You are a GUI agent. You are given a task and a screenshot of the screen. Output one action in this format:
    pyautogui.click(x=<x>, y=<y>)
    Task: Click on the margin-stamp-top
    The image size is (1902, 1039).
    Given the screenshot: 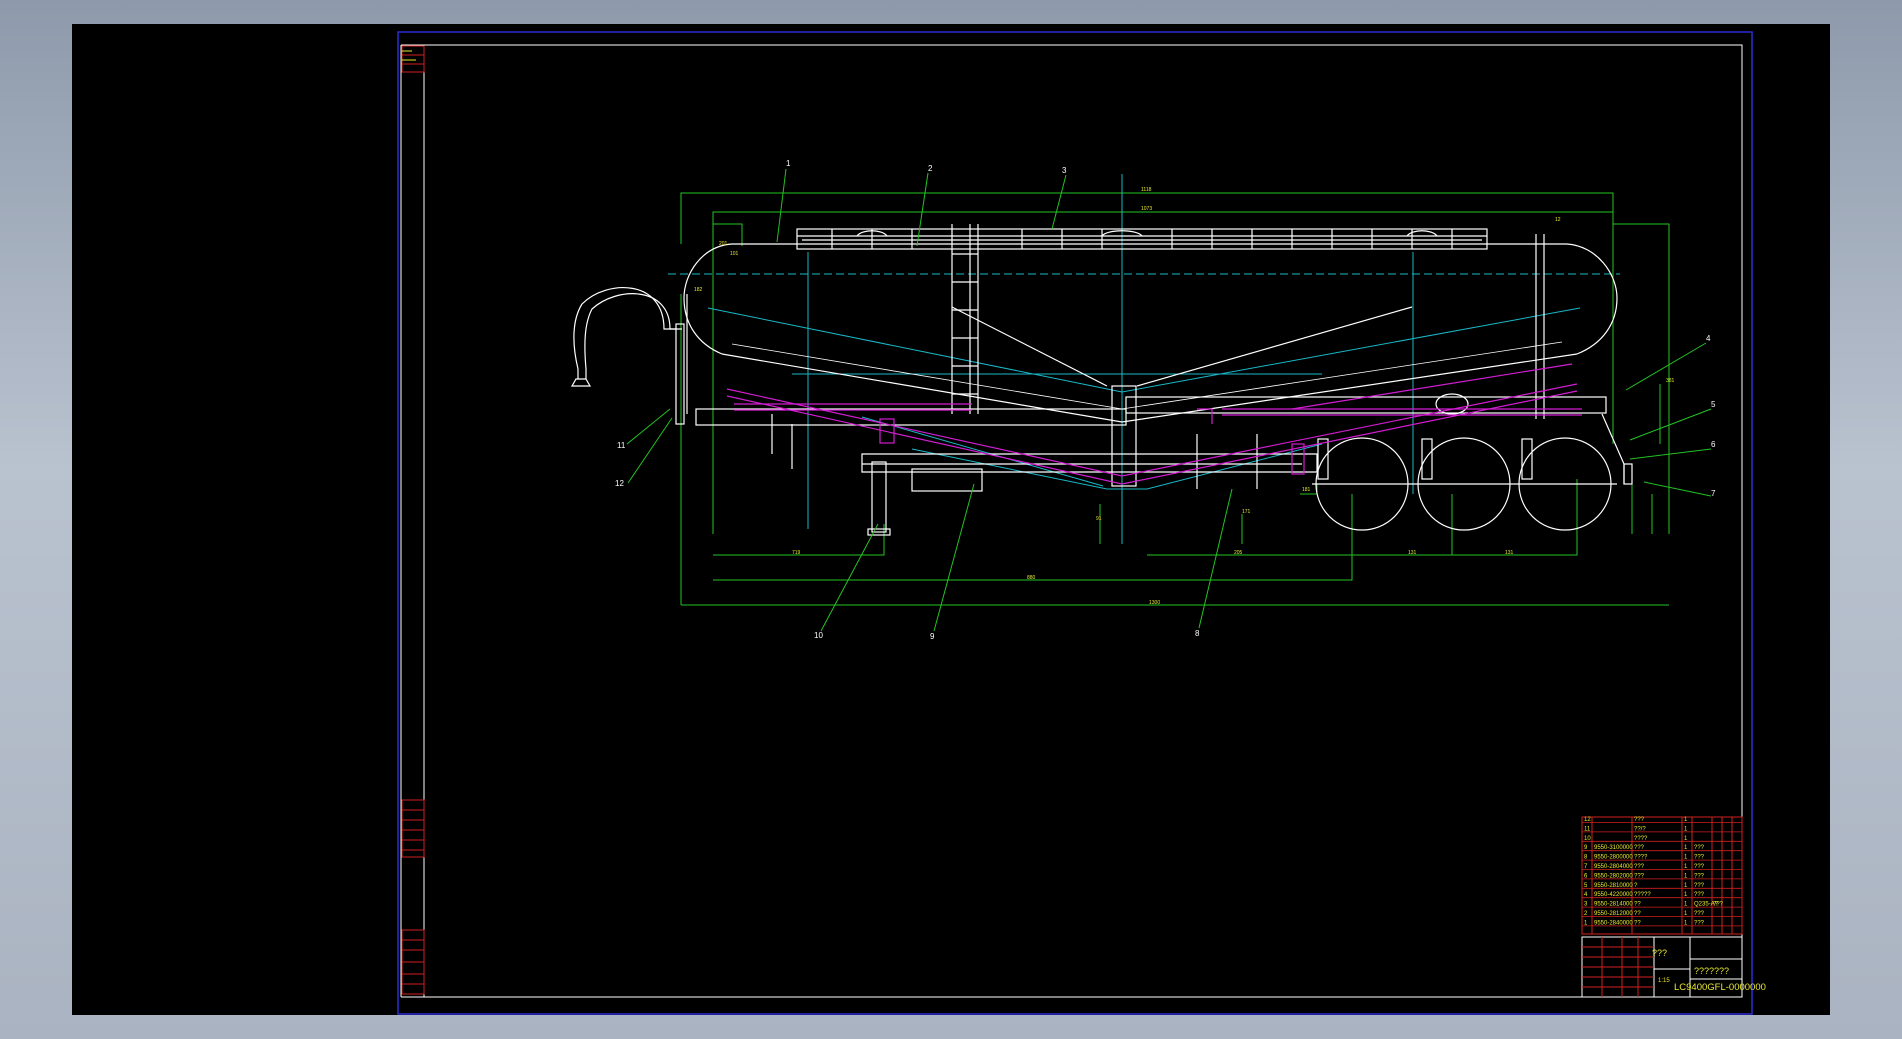 What is the action you would take?
    pyautogui.click(x=413, y=59)
    